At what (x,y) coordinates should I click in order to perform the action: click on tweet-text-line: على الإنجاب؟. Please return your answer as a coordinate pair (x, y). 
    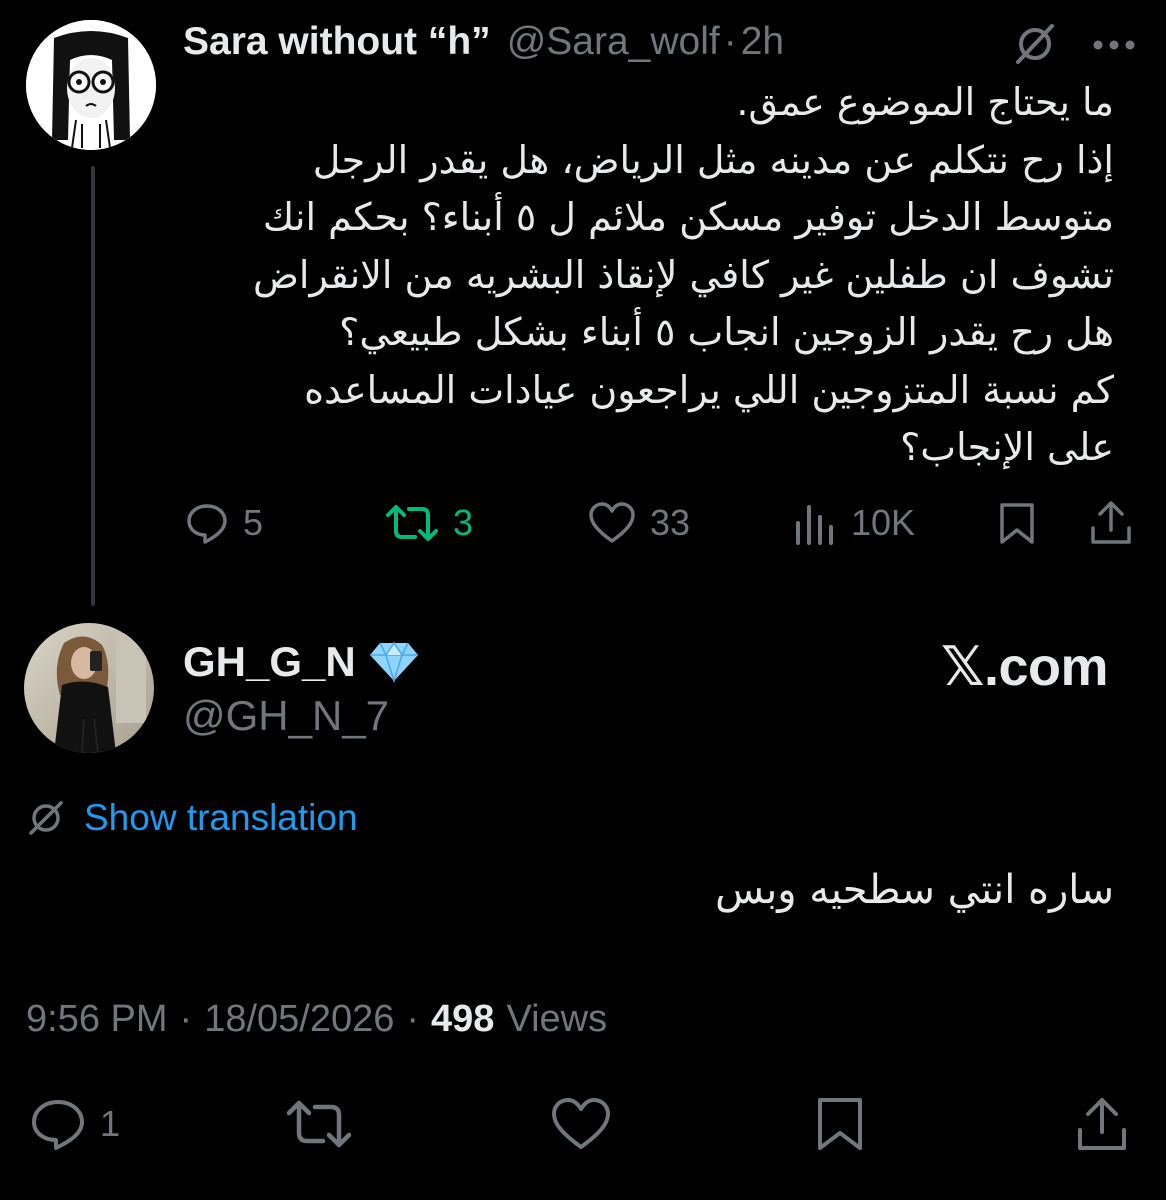
    Looking at the image, I should click on (1007, 447).